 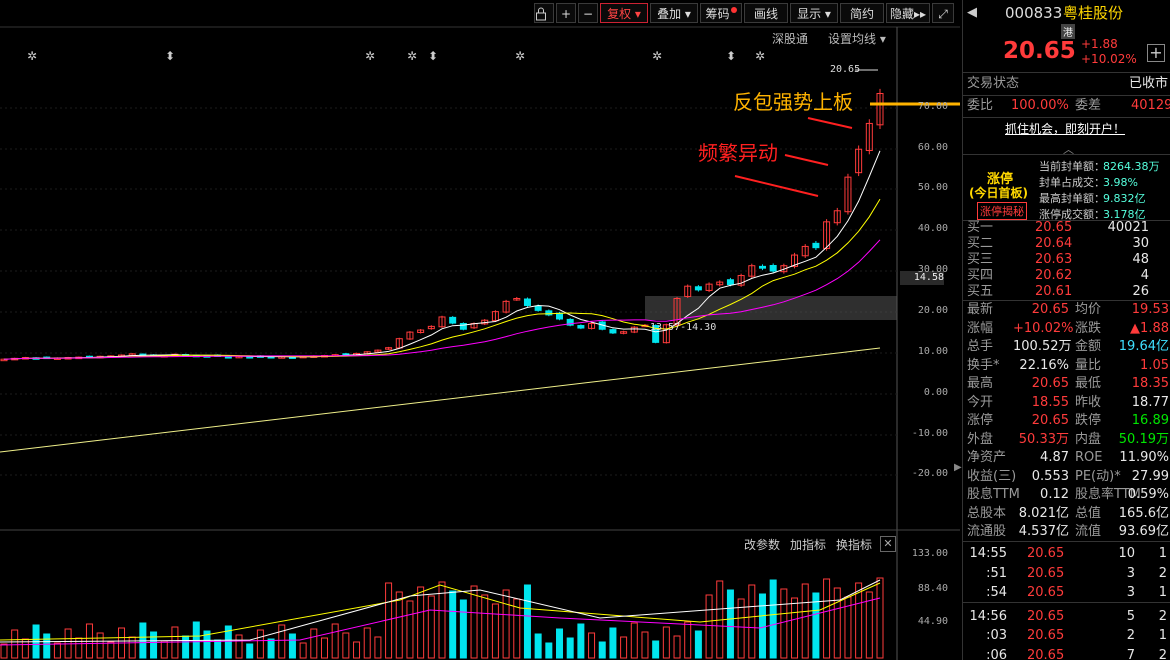 What do you see at coordinates (958, 467) in the screenshot?
I see `collapse-arrow-icon: ▶` at bounding box center [958, 467].